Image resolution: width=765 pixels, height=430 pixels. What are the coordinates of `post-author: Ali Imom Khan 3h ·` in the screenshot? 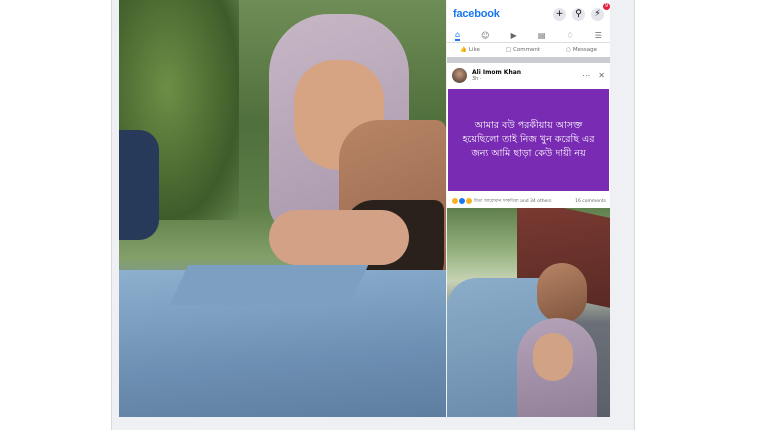 It's located at (527, 75).